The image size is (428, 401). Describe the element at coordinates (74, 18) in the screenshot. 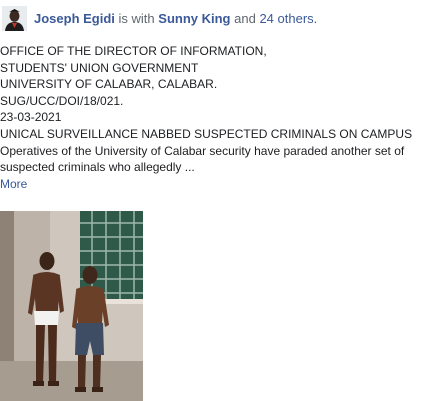

I see `author-name: Joseph Egidi` at that location.